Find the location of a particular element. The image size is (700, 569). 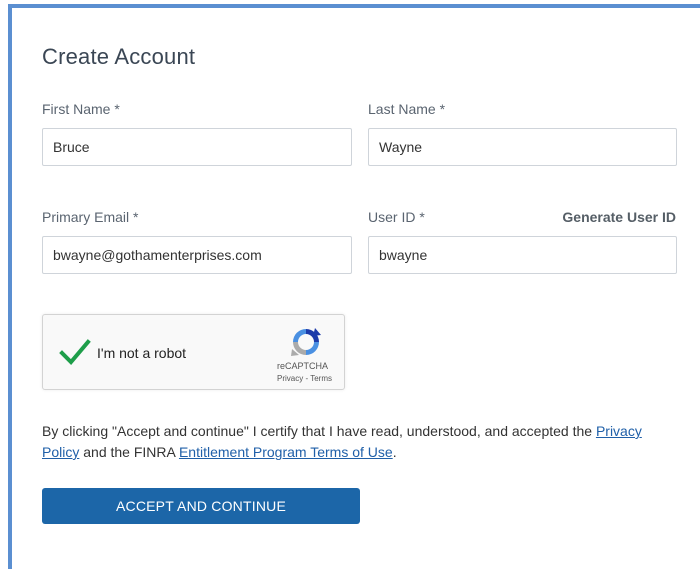

legal-text-after: . is located at coordinates (394, 452).